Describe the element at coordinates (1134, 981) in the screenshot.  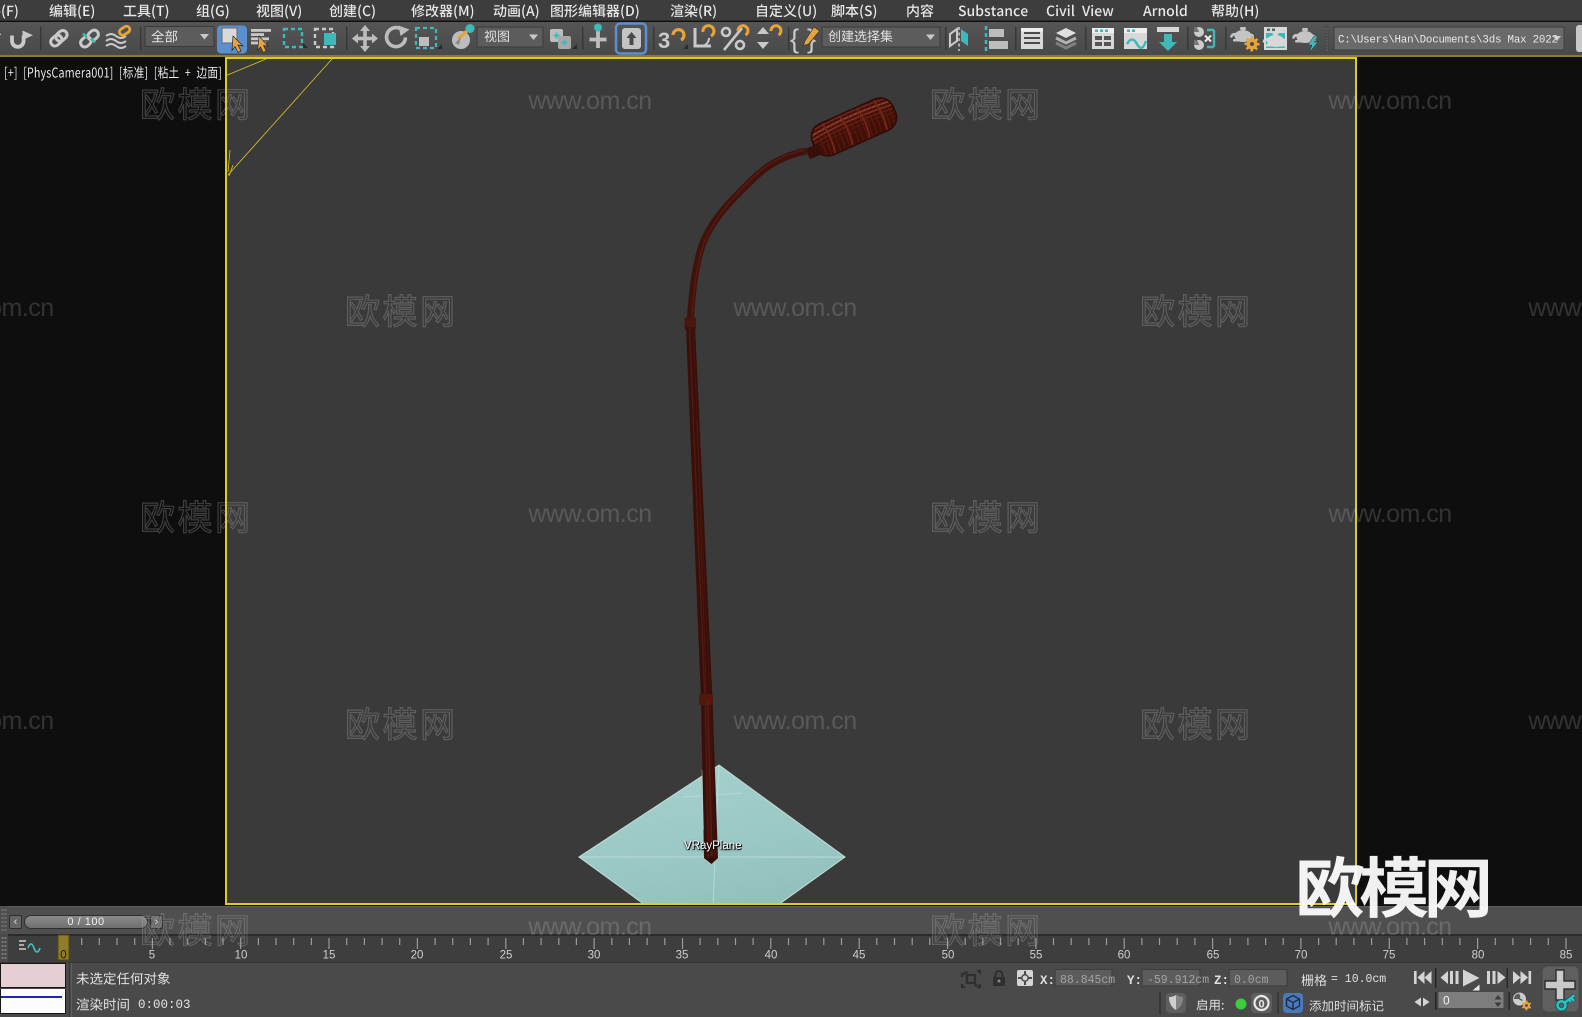
I see `svg-text: Y:` at that location.